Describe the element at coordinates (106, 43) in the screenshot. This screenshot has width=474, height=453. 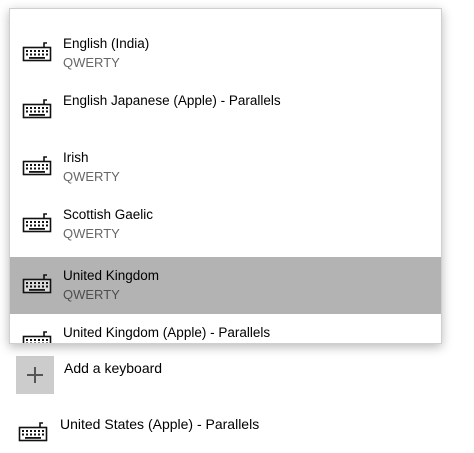
I see `keyboard-name: English (India)` at that location.